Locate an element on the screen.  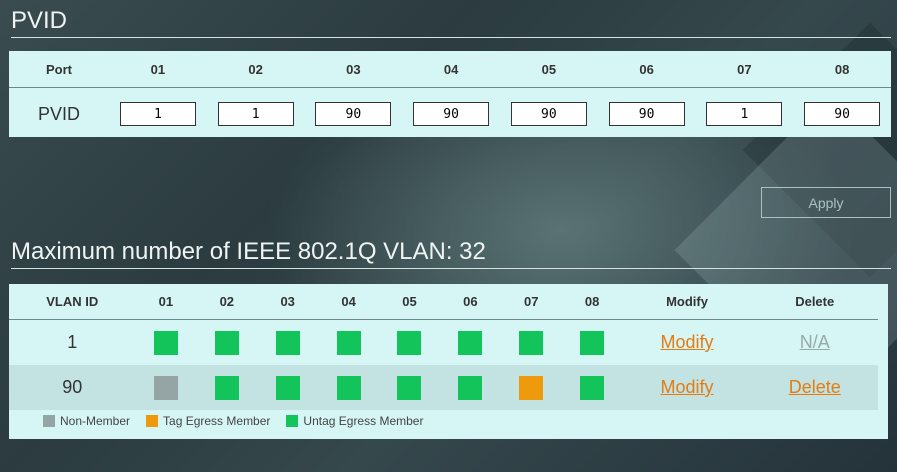
port-header: Port is located at coordinates (59, 69).